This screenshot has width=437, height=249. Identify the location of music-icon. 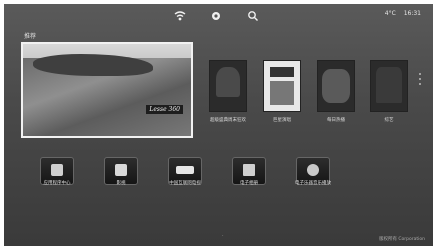
(313, 170).